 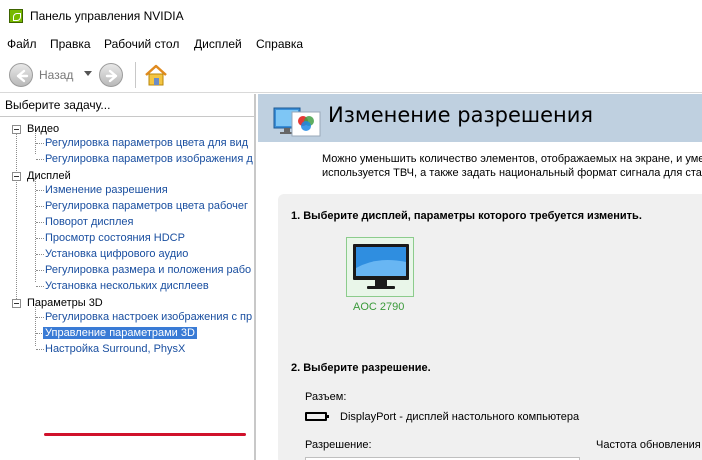 I want to click on 3d-collapse-toggle, so click(x=16, y=303).